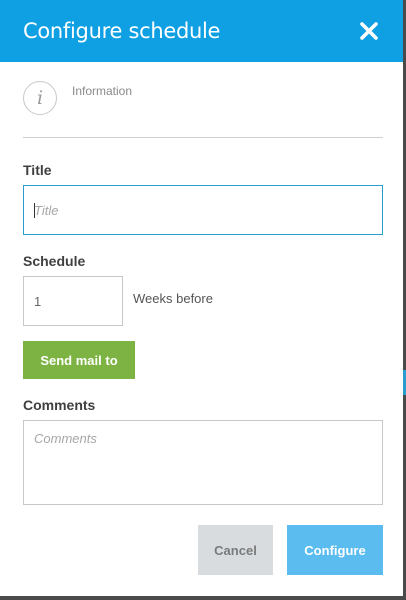 The image size is (406, 600). I want to click on comments-textarea, so click(203, 462).